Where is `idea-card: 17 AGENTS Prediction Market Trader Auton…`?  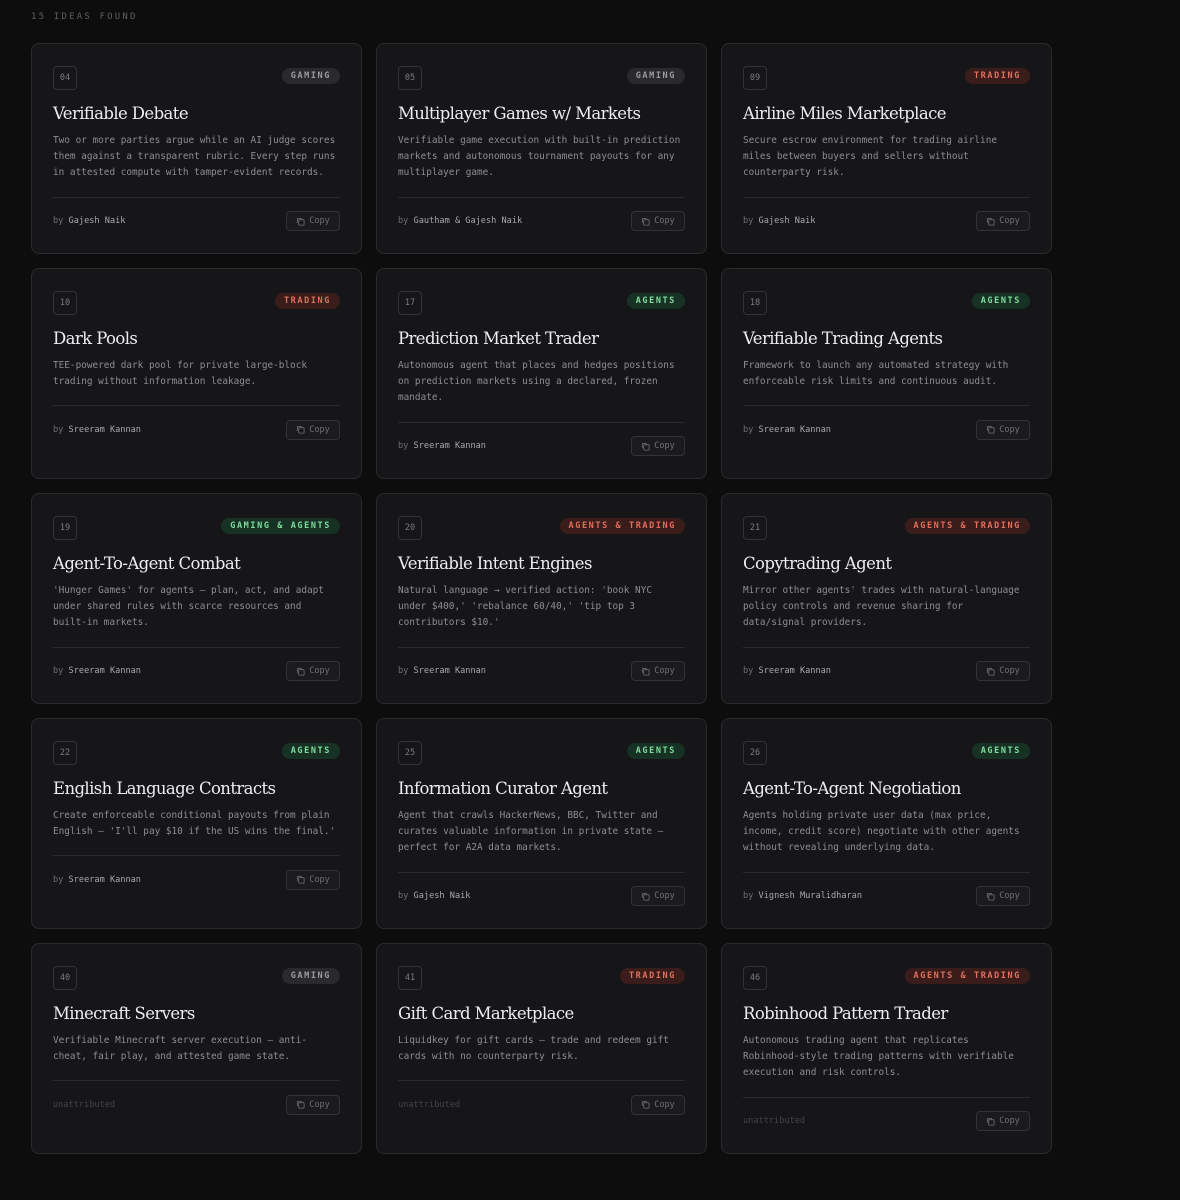 idea-card: 17 AGENTS Prediction Market Trader Auton… is located at coordinates (541, 373).